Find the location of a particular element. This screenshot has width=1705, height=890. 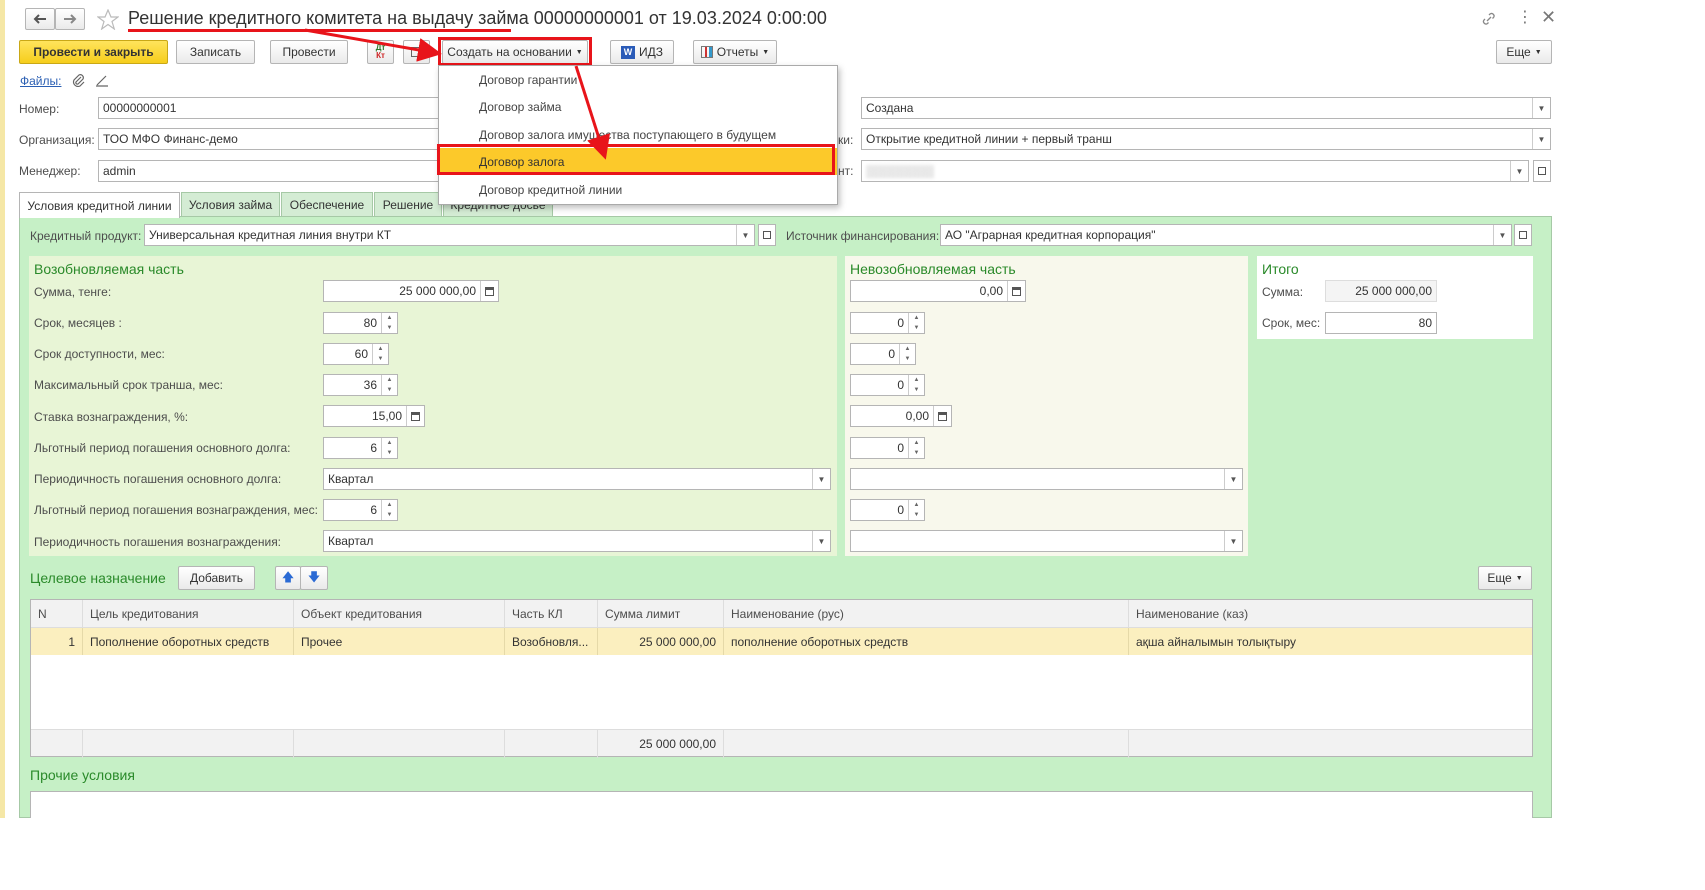

arrow-title-to-button is located at coordinates (373, 45).